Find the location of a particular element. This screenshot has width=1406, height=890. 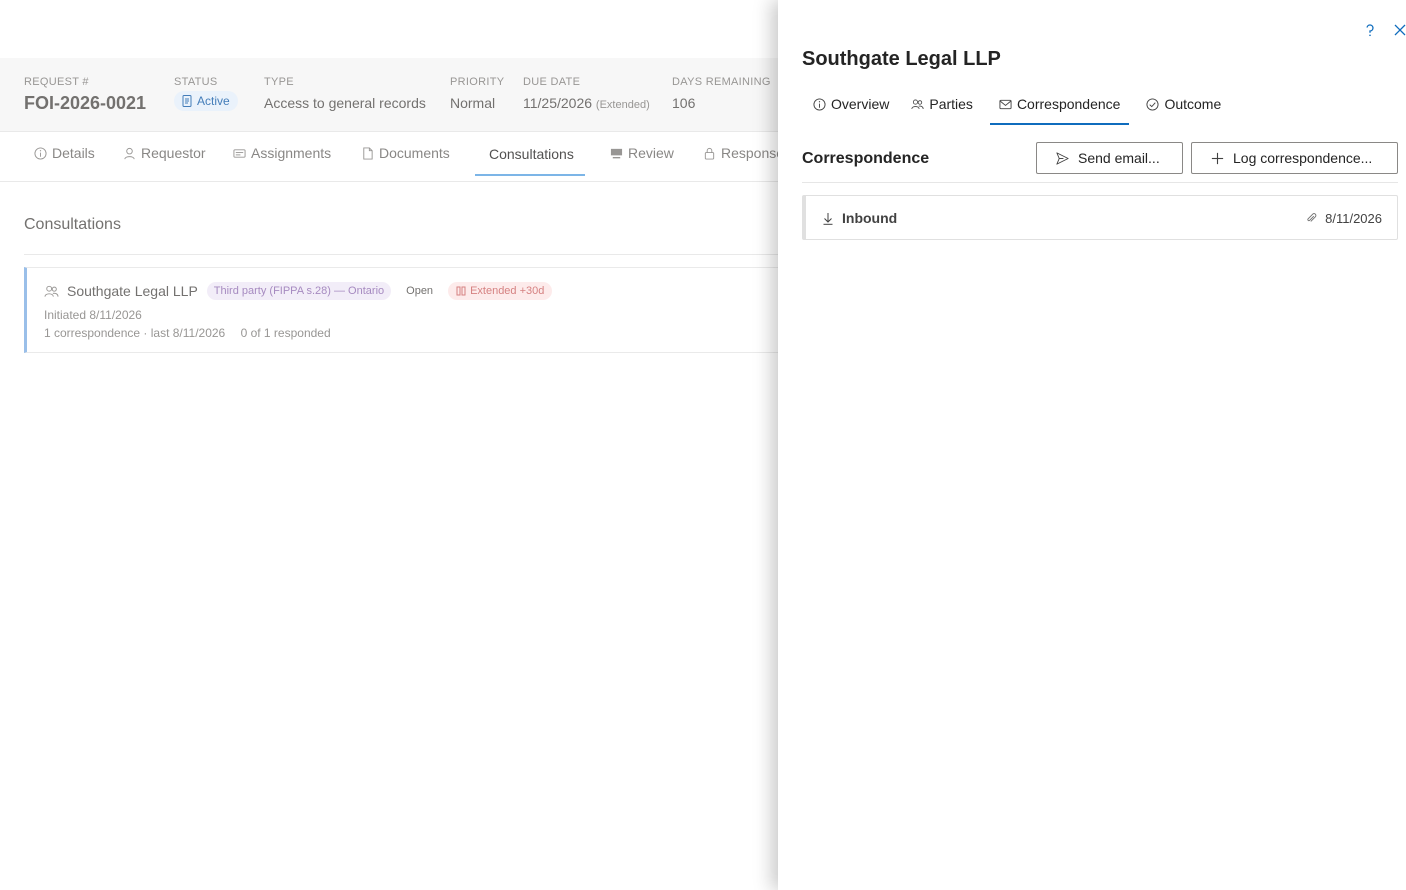

close-button is located at coordinates (1398, 30).